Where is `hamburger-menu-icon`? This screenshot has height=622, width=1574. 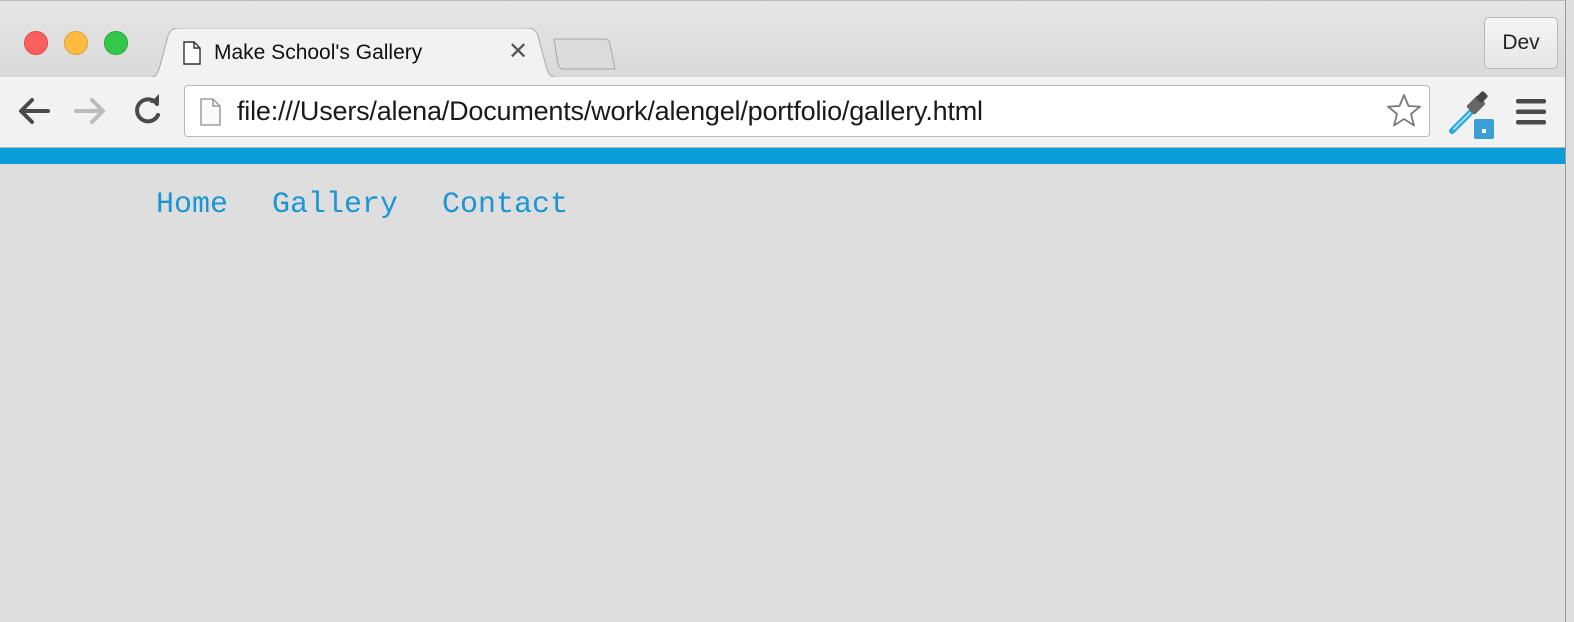
hamburger-menu-icon is located at coordinates (1531, 112).